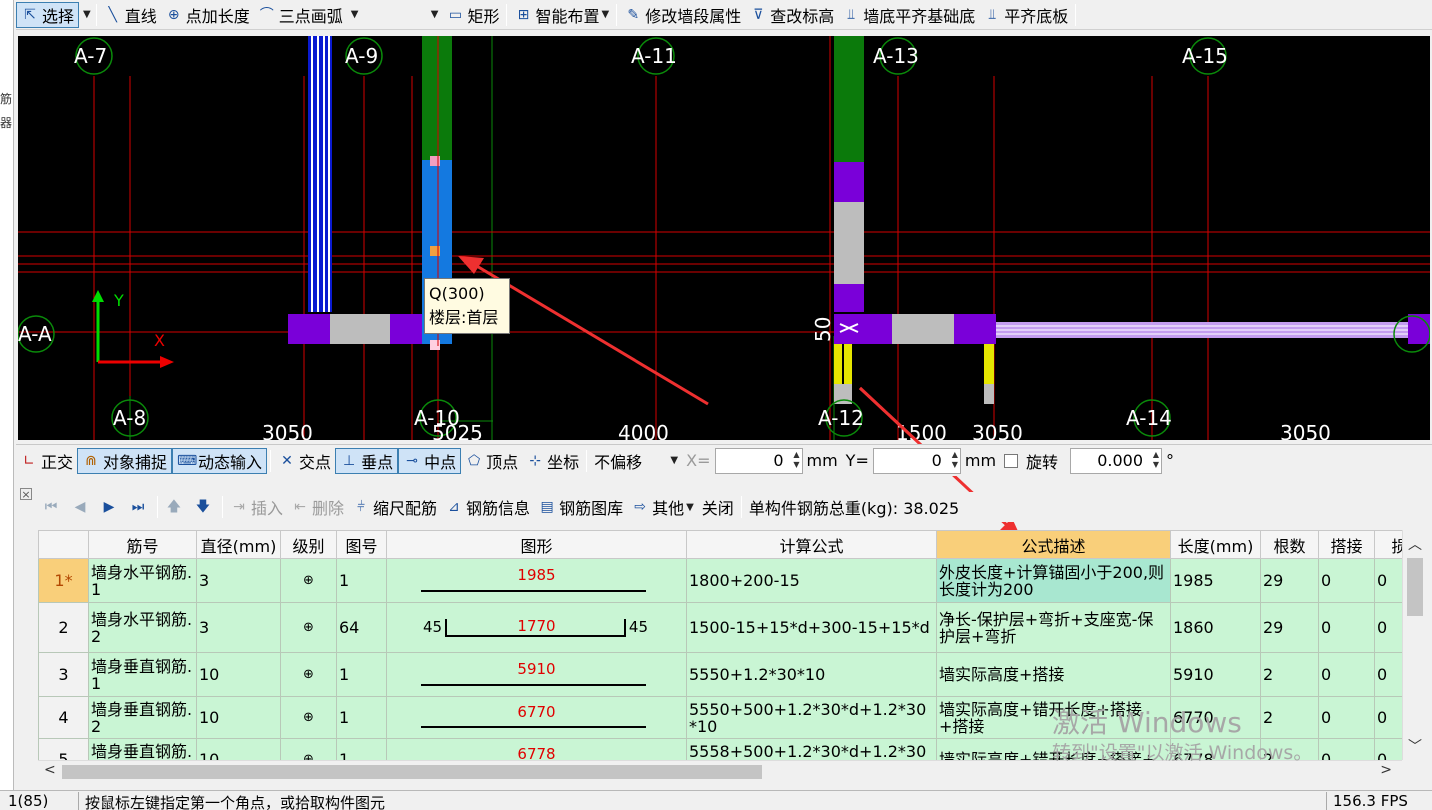  I want to click on formula-desc-cell: 墙实际高度+错开长度+搭接+搭接, so click(1053, 717).